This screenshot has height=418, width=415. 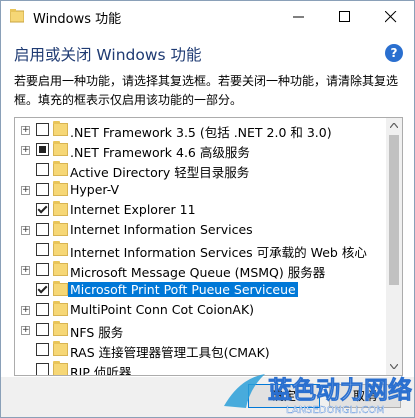 I want to click on feature-row: + NFS 服务, so click(x=200, y=330).